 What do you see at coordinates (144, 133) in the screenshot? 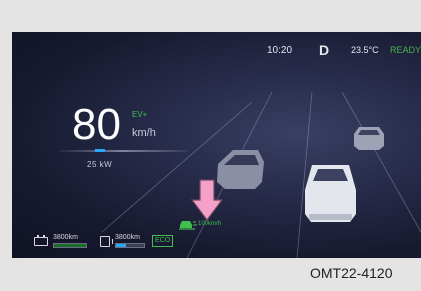
I see `speed-unit: km/h` at bounding box center [144, 133].